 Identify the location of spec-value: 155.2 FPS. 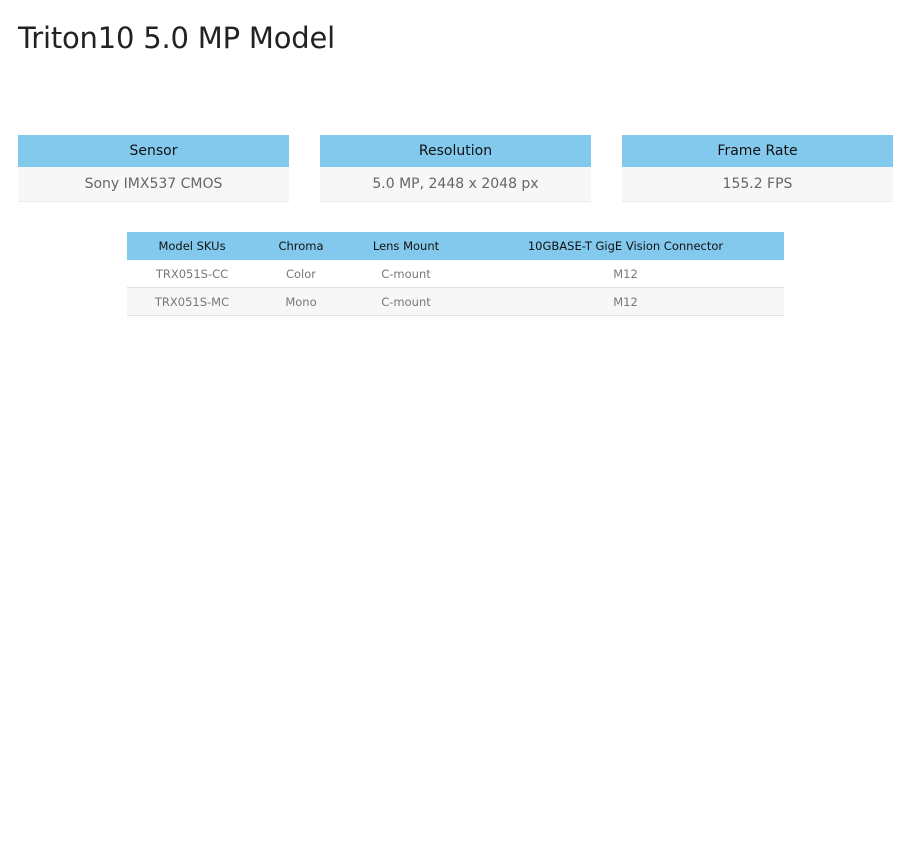
(757, 184).